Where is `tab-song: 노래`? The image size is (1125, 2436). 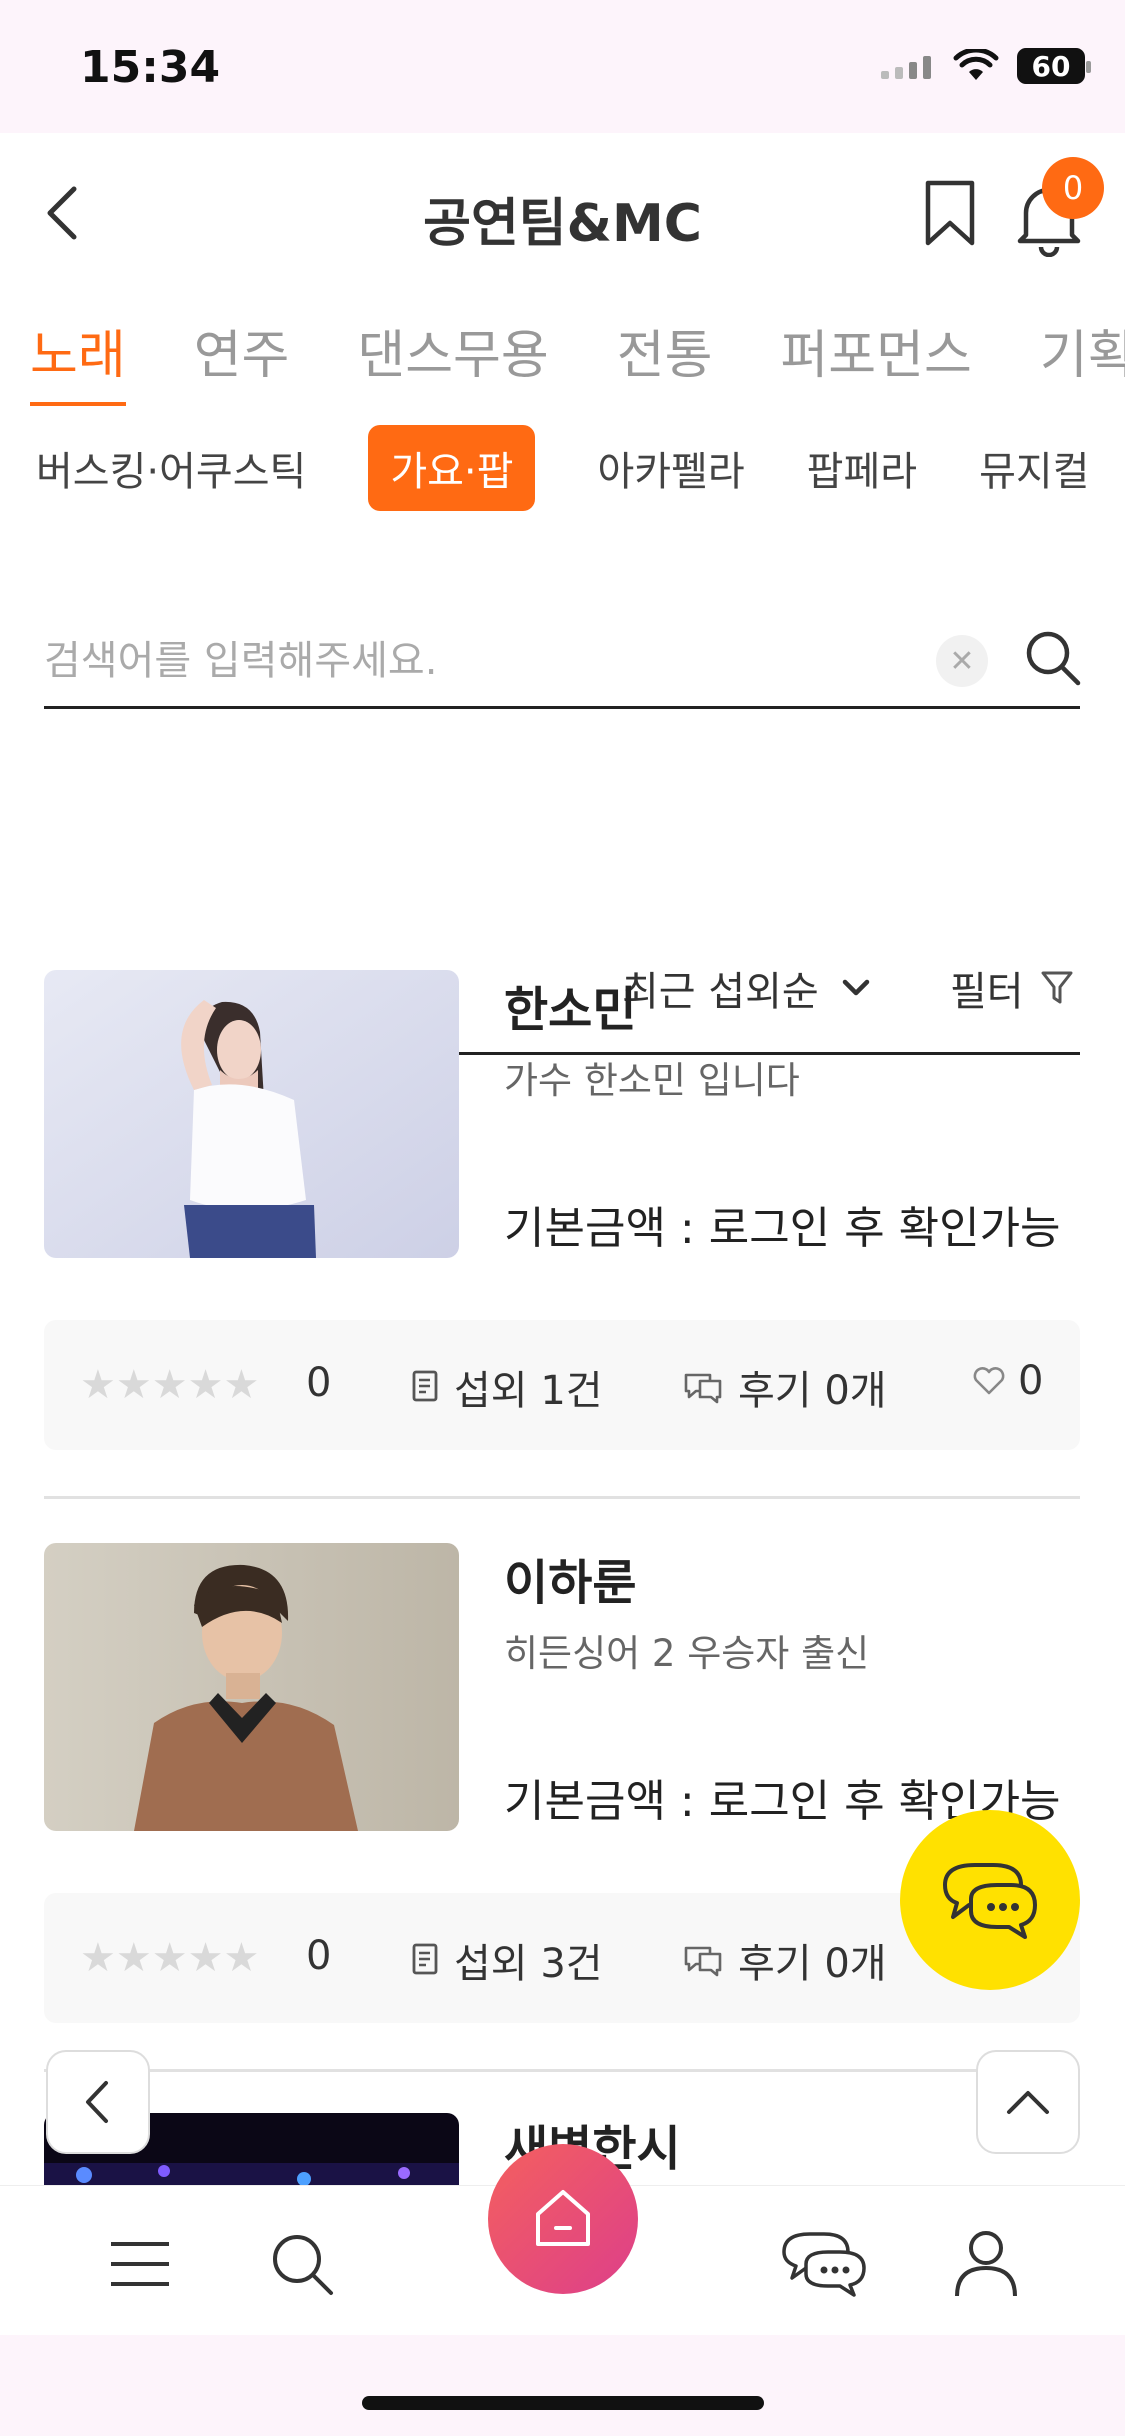
tab-song: 노래 is located at coordinates (78, 359).